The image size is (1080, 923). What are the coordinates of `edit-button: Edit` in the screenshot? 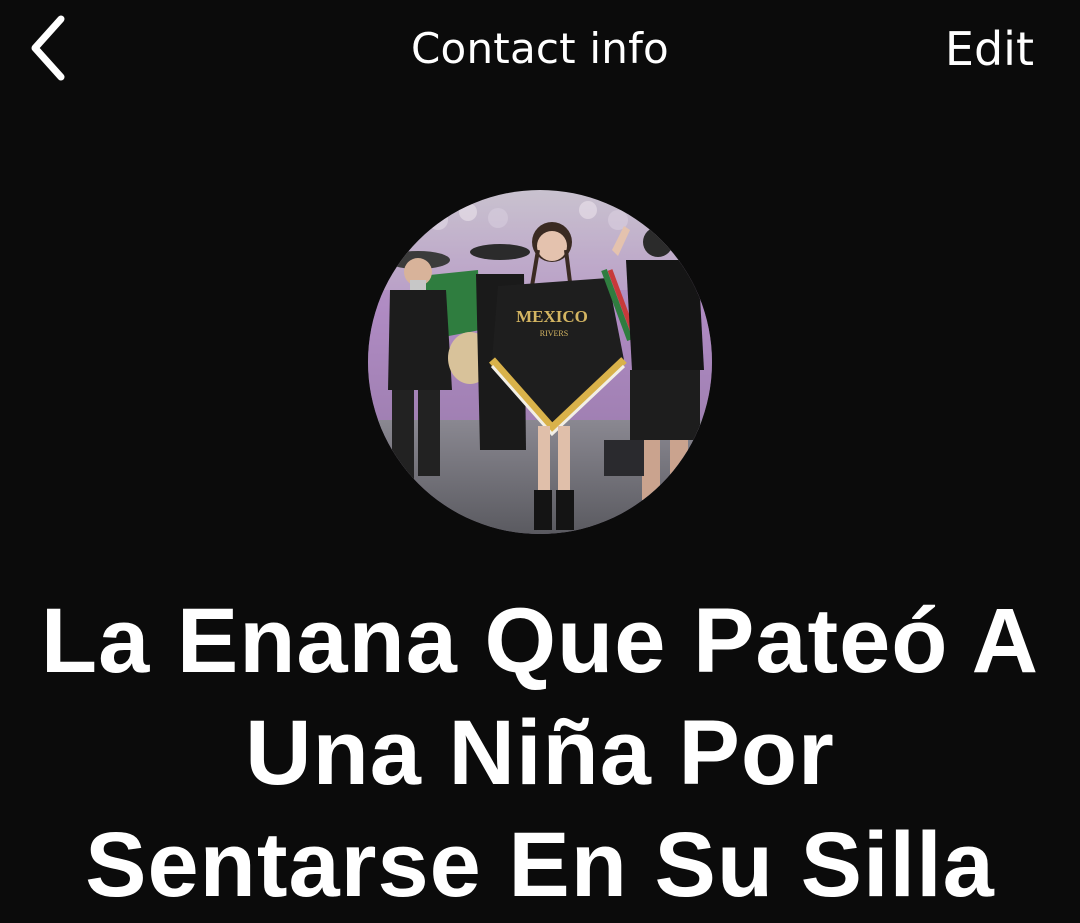 It's located at (989, 49).